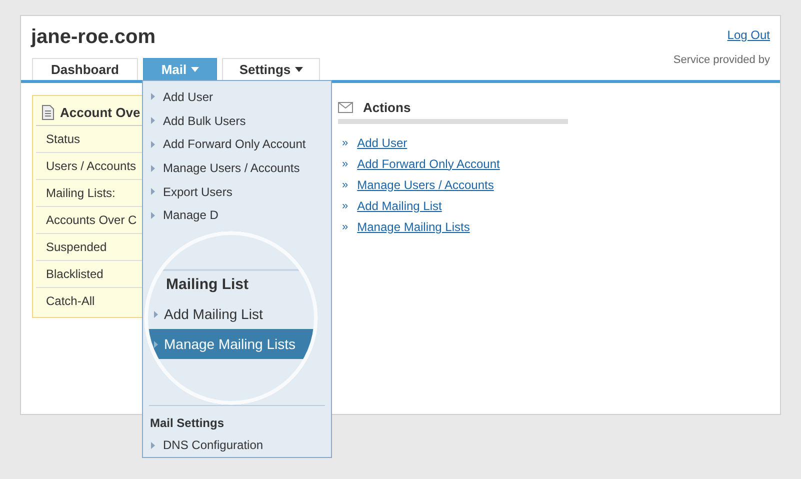  Describe the element at coordinates (187, 423) in the screenshot. I see `menu-heading: Mail Settings` at that location.